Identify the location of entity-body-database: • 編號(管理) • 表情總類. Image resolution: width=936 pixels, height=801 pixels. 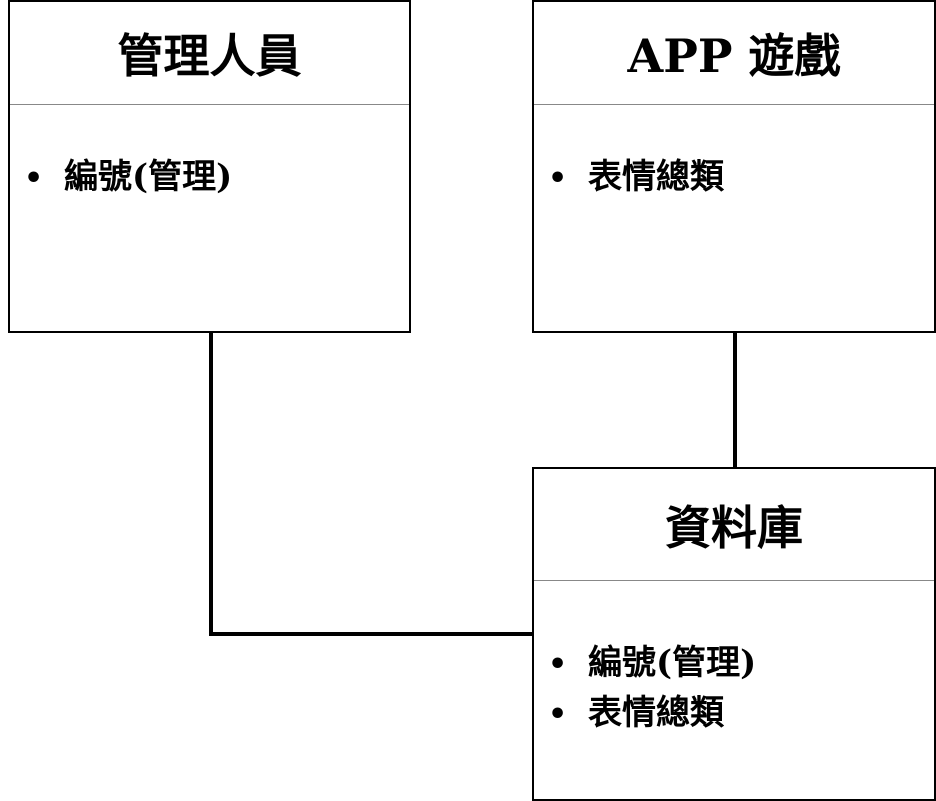
(734, 690).